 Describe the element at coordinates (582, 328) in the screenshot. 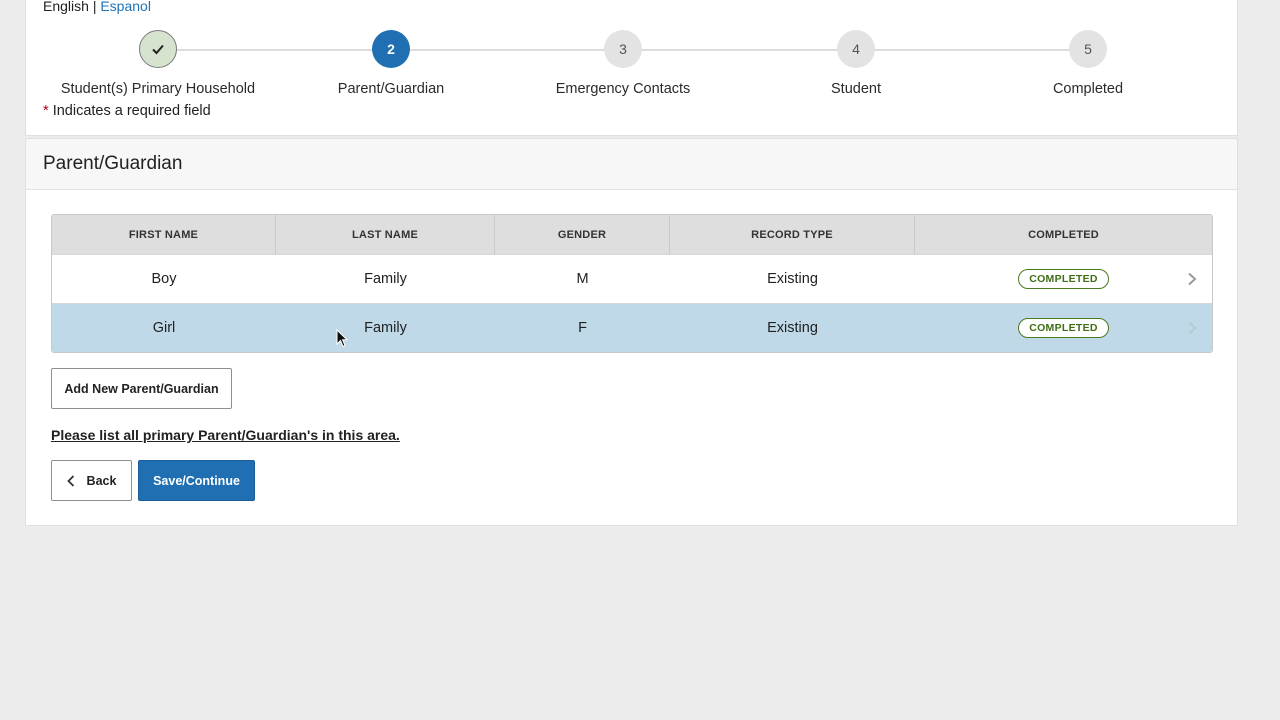

I see `cell-gender: F` at that location.